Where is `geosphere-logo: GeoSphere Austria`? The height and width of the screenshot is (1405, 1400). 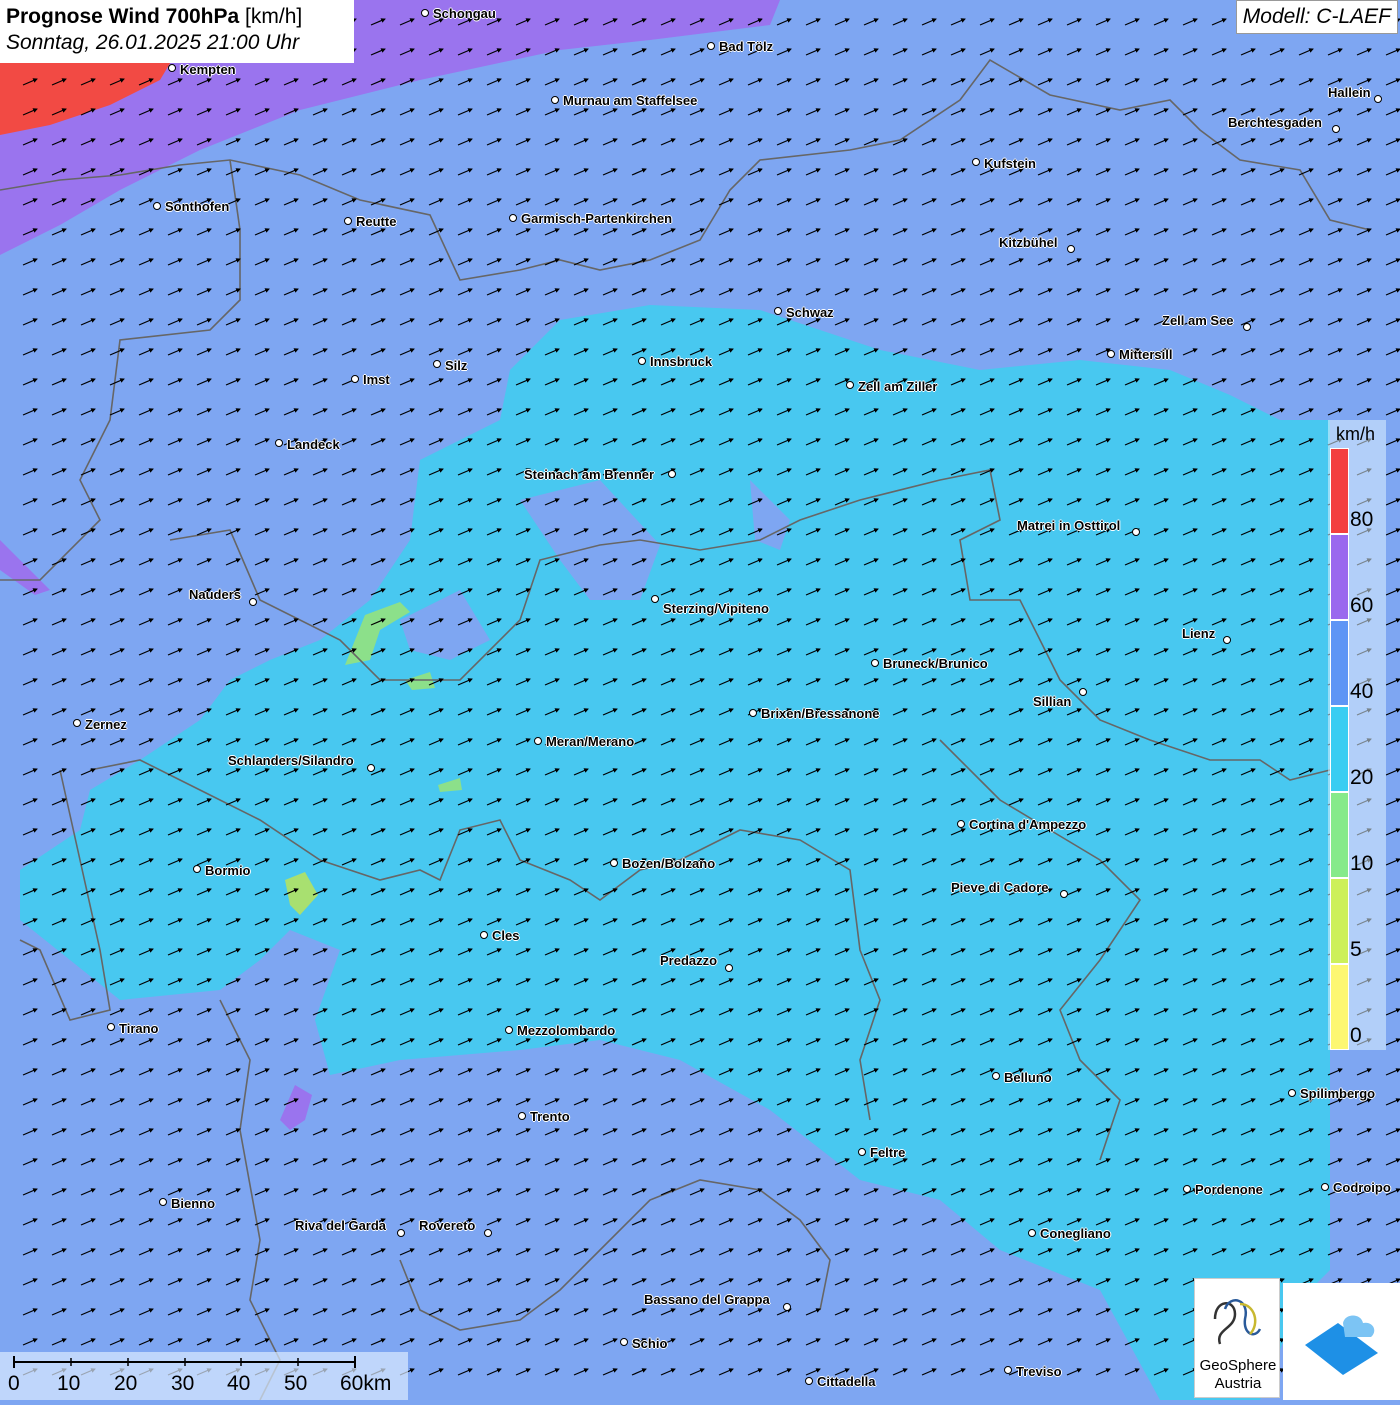
geosphere-logo: GeoSphere Austria is located at coordinates (1237, 1338).